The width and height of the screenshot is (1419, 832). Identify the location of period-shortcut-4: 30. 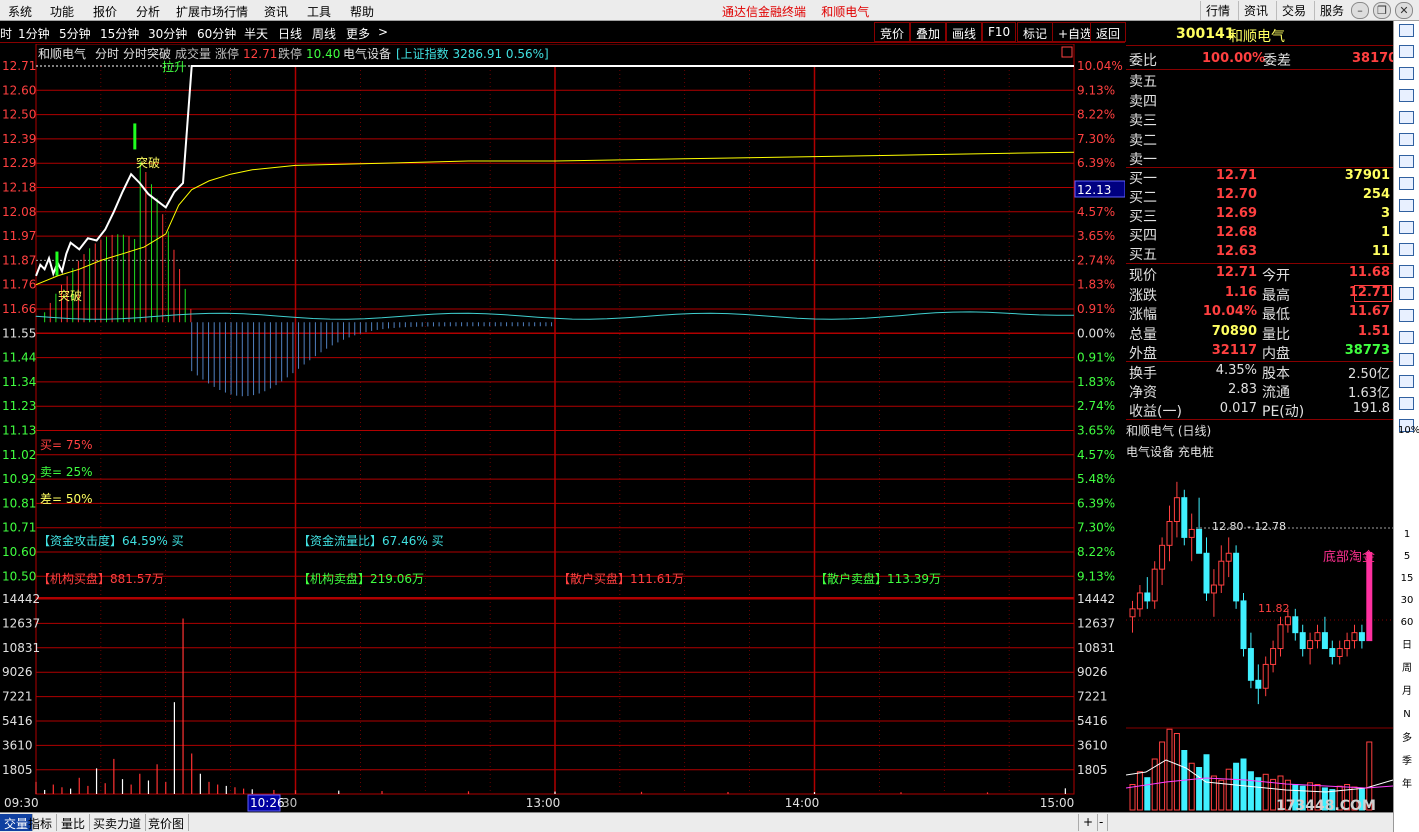
(1407, 601).